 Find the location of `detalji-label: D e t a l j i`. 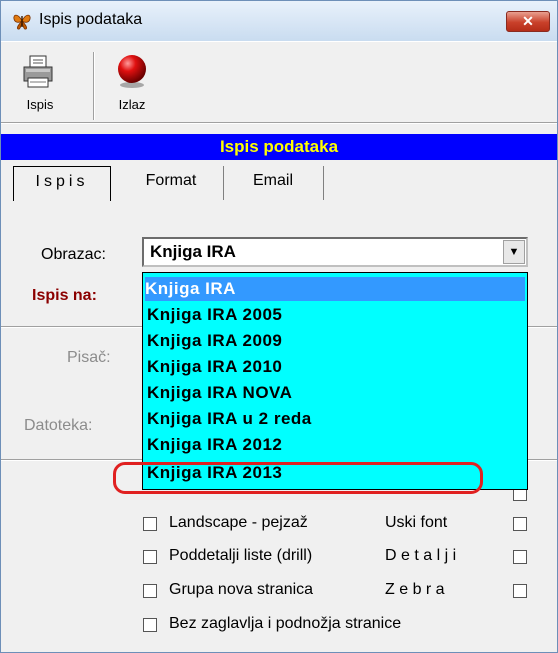

detalji-label: D e t a l j i is located at coordinates (421, 555).